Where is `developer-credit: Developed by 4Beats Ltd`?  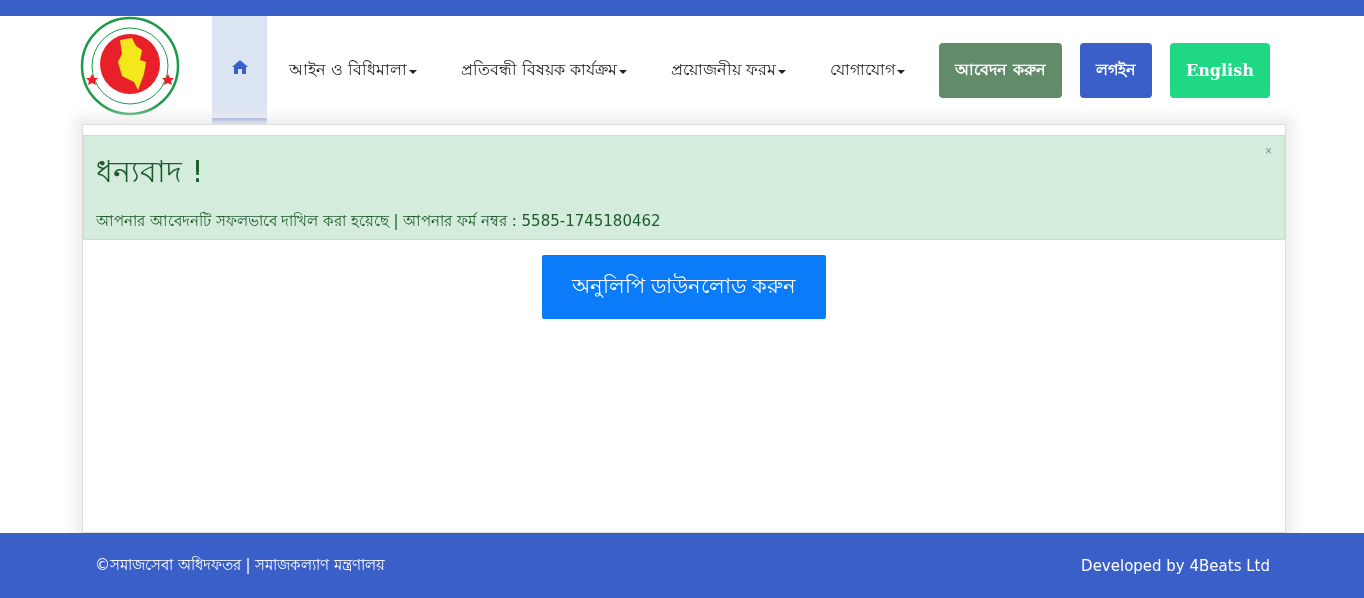
developer-credit: Developed by 4Beats Ltd is located at coordinates (1175, 565).